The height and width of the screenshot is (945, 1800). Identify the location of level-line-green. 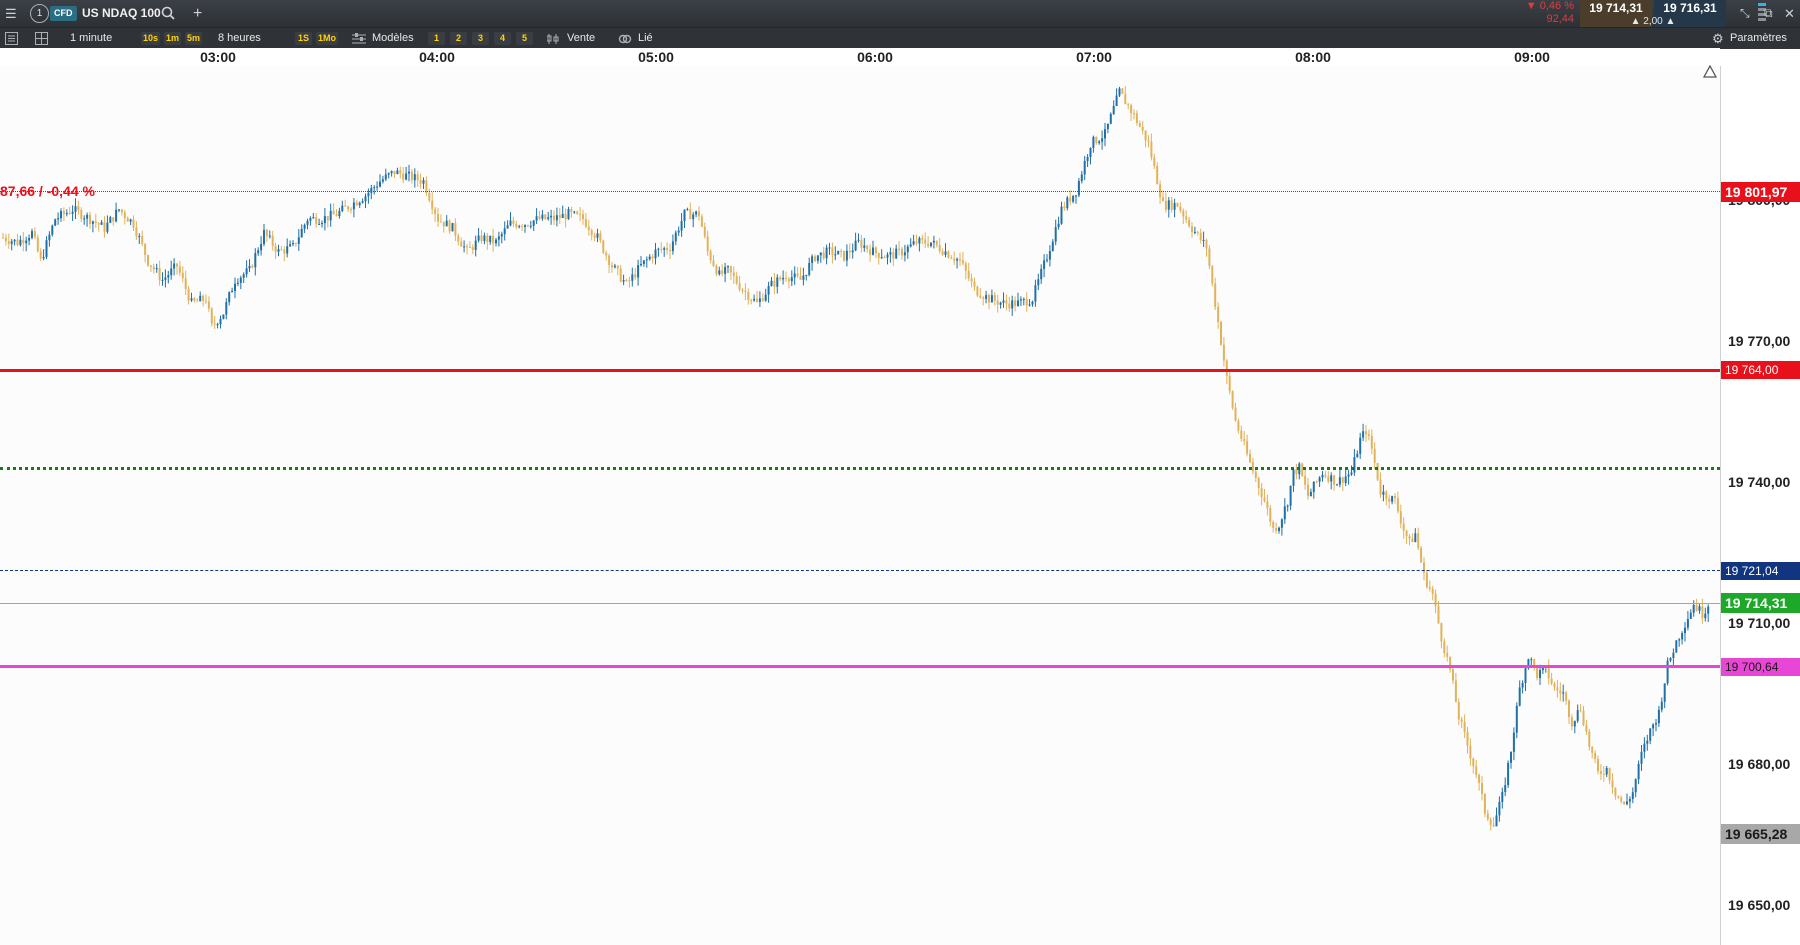
(860, 468).